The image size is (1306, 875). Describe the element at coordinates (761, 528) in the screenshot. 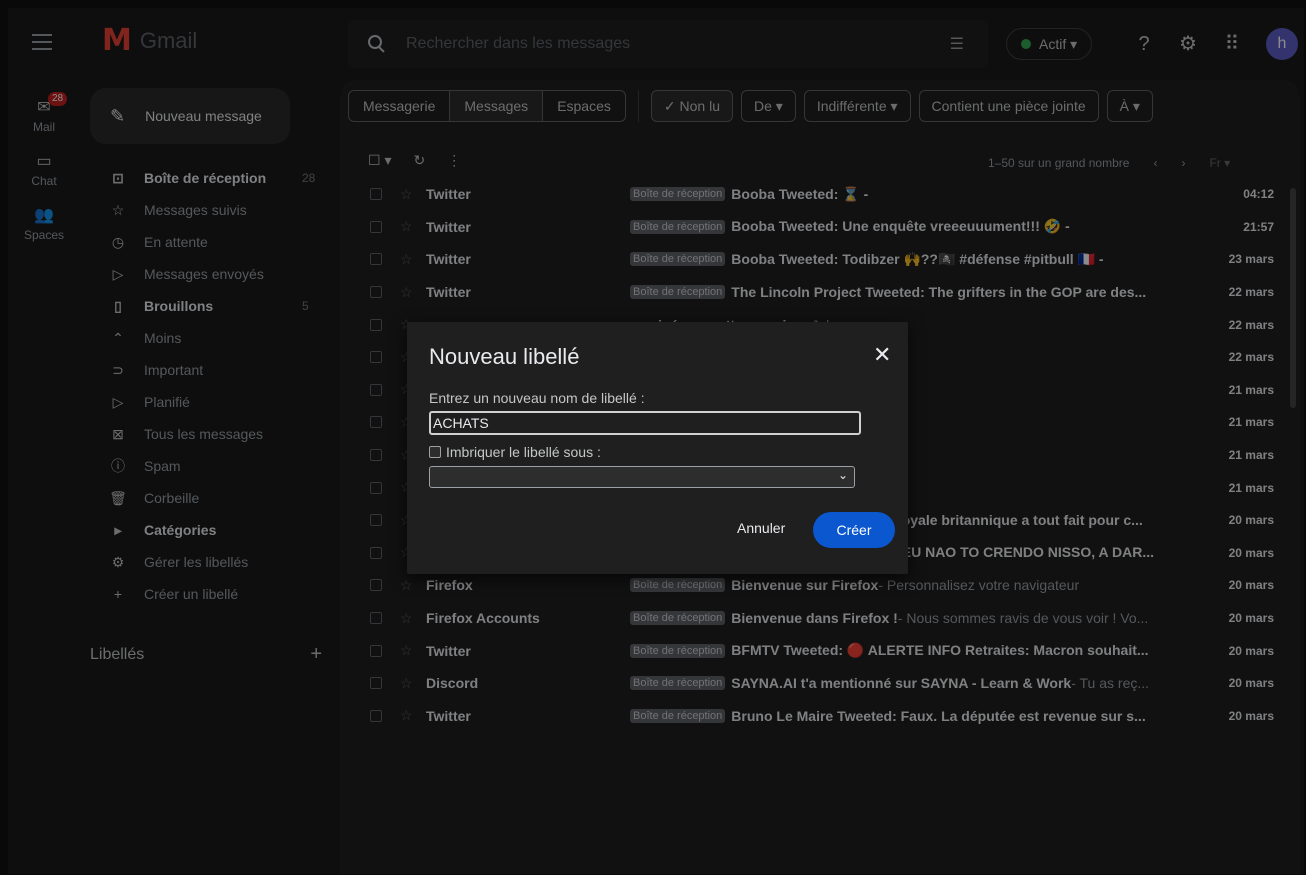

I see `cancel-button: Annuler` at that location.